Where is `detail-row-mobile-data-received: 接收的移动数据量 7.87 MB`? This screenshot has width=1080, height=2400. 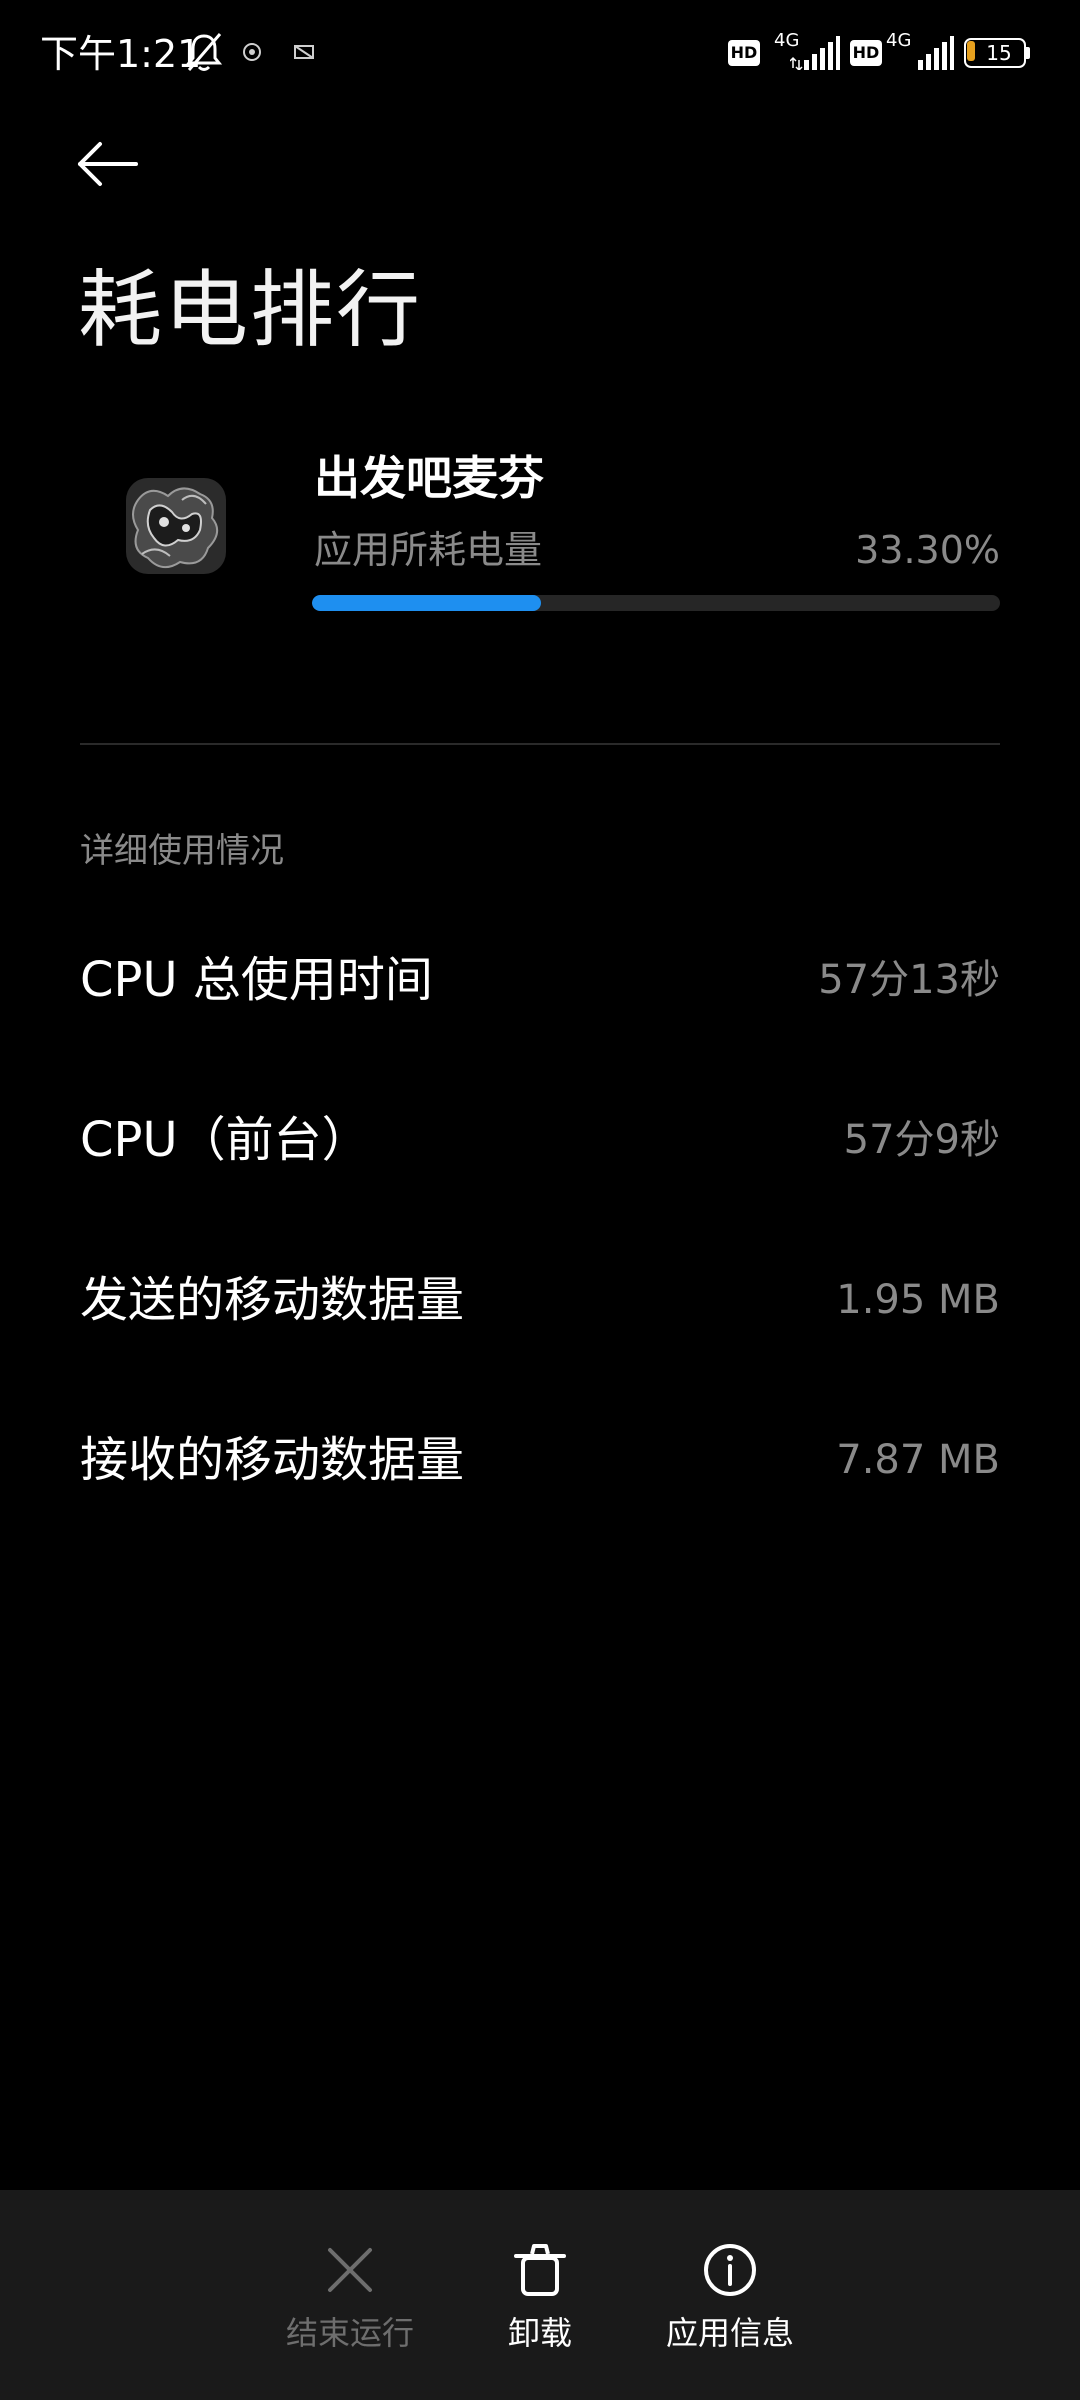
detail-row-mobile-data-received: 接收的移动数据量 7.87 MB is located at coordinates (540, 1460).